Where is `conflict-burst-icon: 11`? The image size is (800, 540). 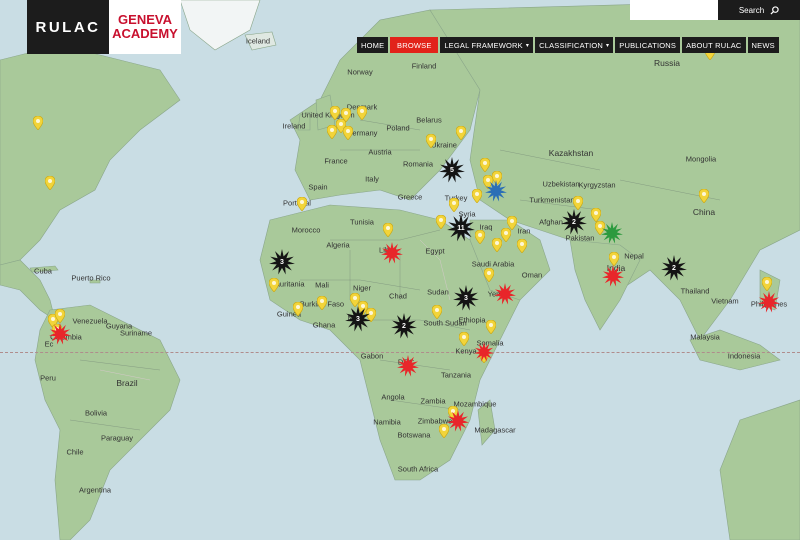 conflict-burst-icon: 11 is located at coordinates (461, 228).